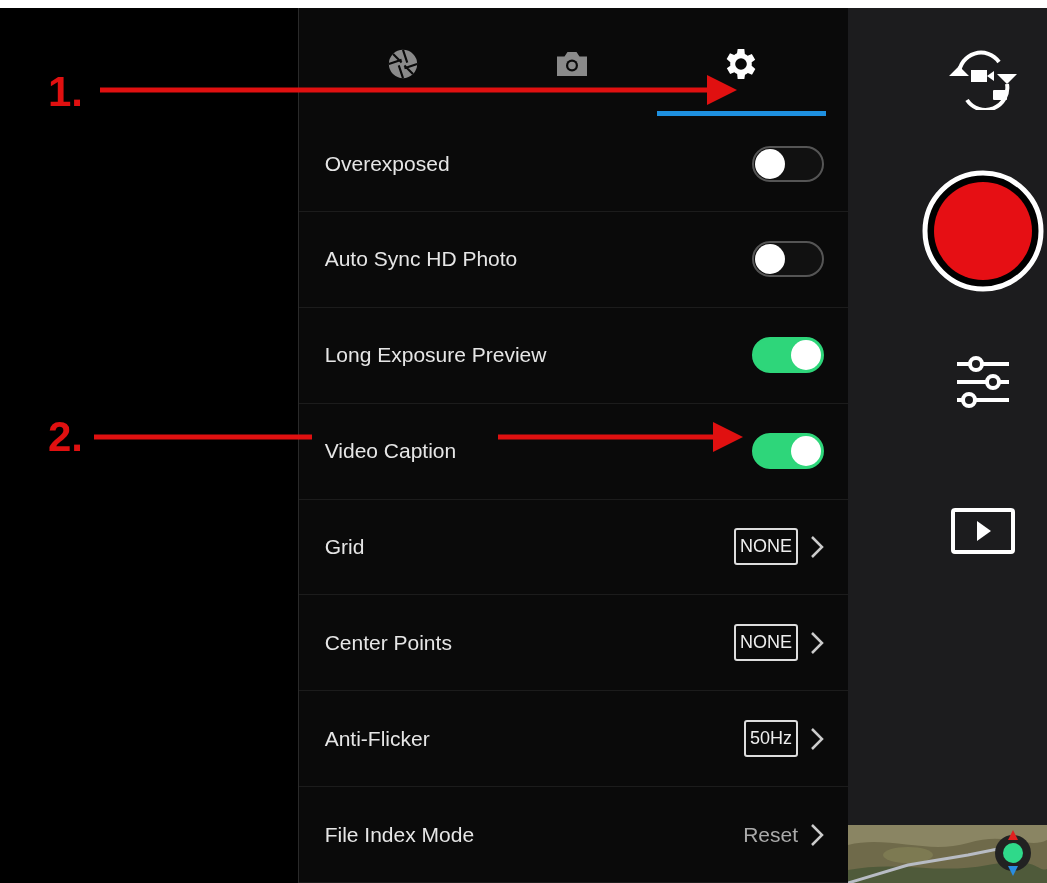 Image resolution: width=1047 pixels, height=883 pixels. I want to click on playback-button, so click(982, 531).